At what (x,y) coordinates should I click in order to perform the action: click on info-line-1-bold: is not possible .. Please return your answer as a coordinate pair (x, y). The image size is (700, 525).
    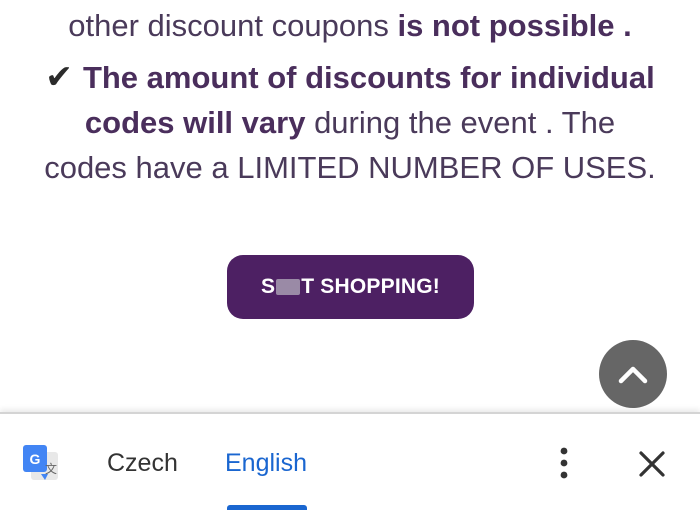
    Looking at the image, I should click on (514, 25).